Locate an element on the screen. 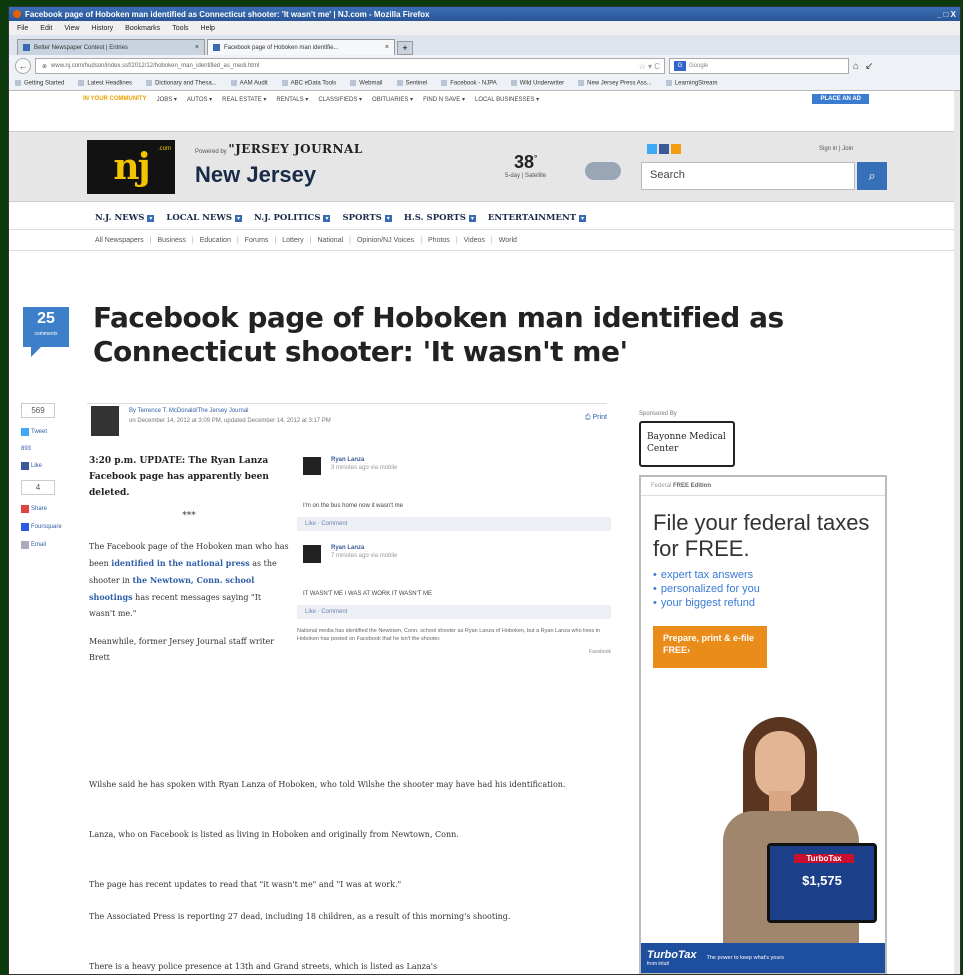 The height and width of the screenshot is (975, 963). nj-logo: nj .com is located at coordinates (131, 167).